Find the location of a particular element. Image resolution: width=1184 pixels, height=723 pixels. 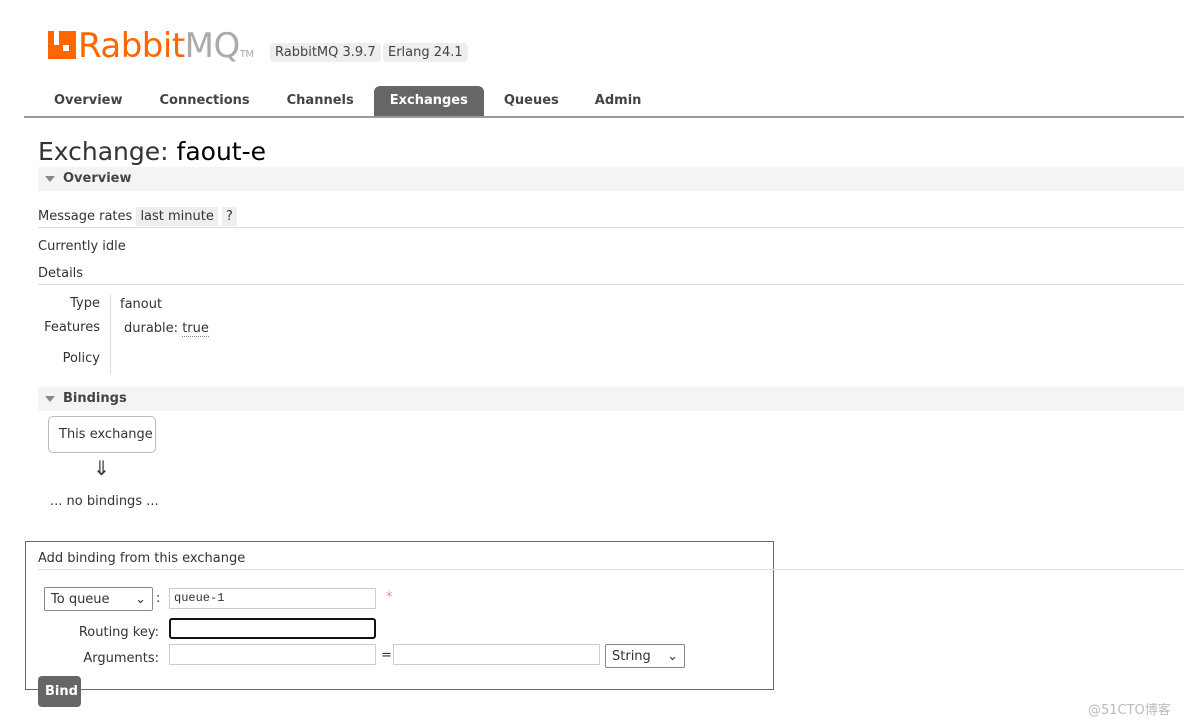

tab-exchanges: Exchanges is located at coordinates (428, 101).